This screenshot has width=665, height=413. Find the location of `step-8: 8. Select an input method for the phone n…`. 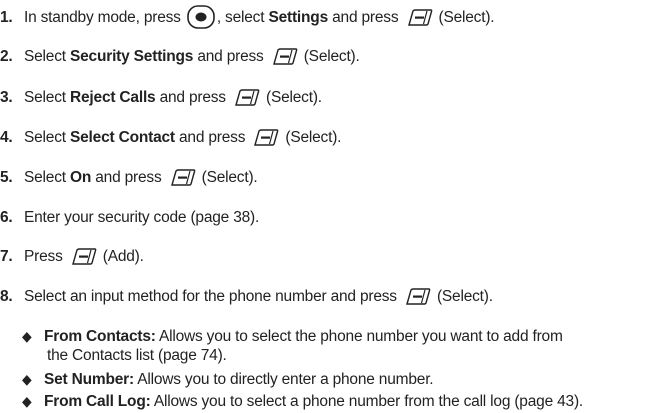

step-8: 8. Select an input method for the phone n… is located at coordinates (246, 297).